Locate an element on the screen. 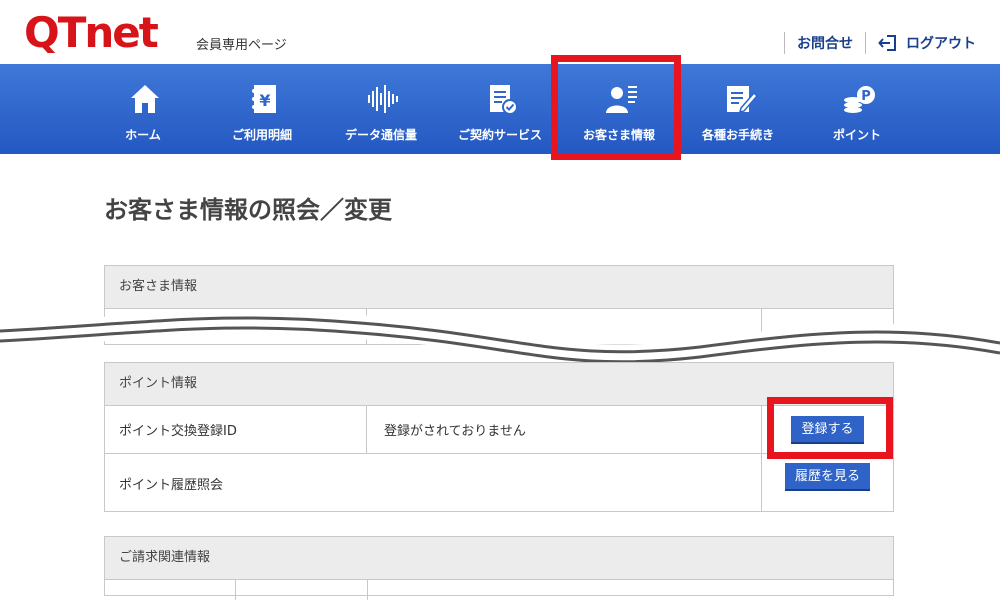  nav-label: ポイント is located at coordinates (856, 135).